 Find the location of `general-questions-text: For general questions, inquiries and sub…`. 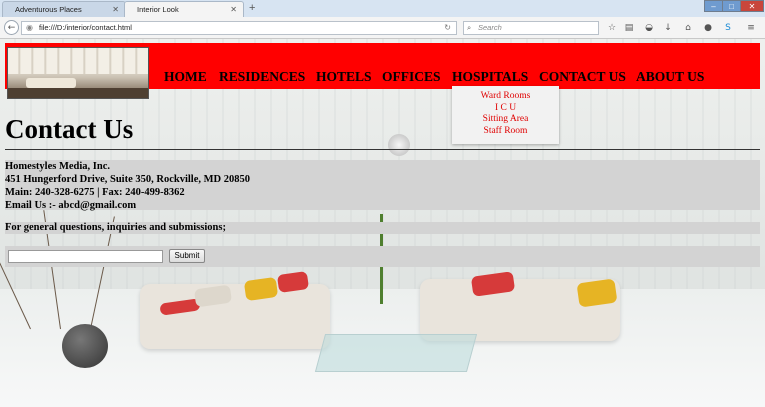

general-questions-text: For general questions, inquiries and sub… is located at coordinates (115, 227).